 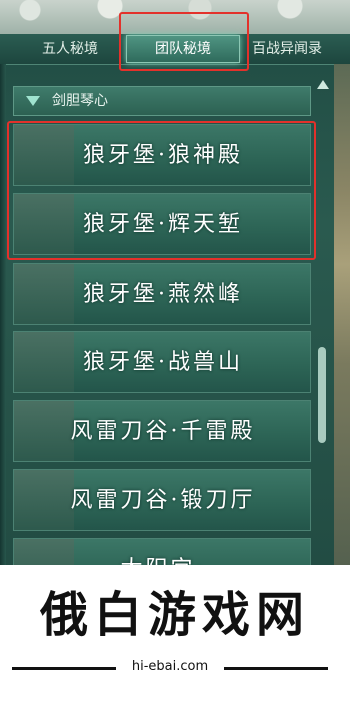 What do you see at coordinates (301, 49) in the screenshot?
I see `tab-hundred-battles: 百战异闻录` at bounding box center [301, 49].